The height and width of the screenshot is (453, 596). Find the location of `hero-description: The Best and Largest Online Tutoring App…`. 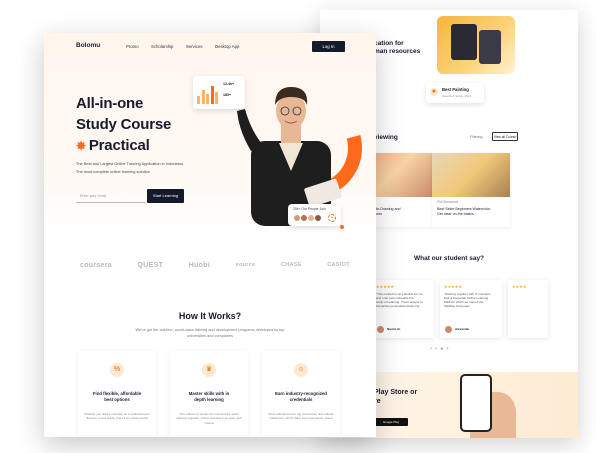

hero-description: The Best and Largest Online Tutoring App… is located at coordinates (146, 167).